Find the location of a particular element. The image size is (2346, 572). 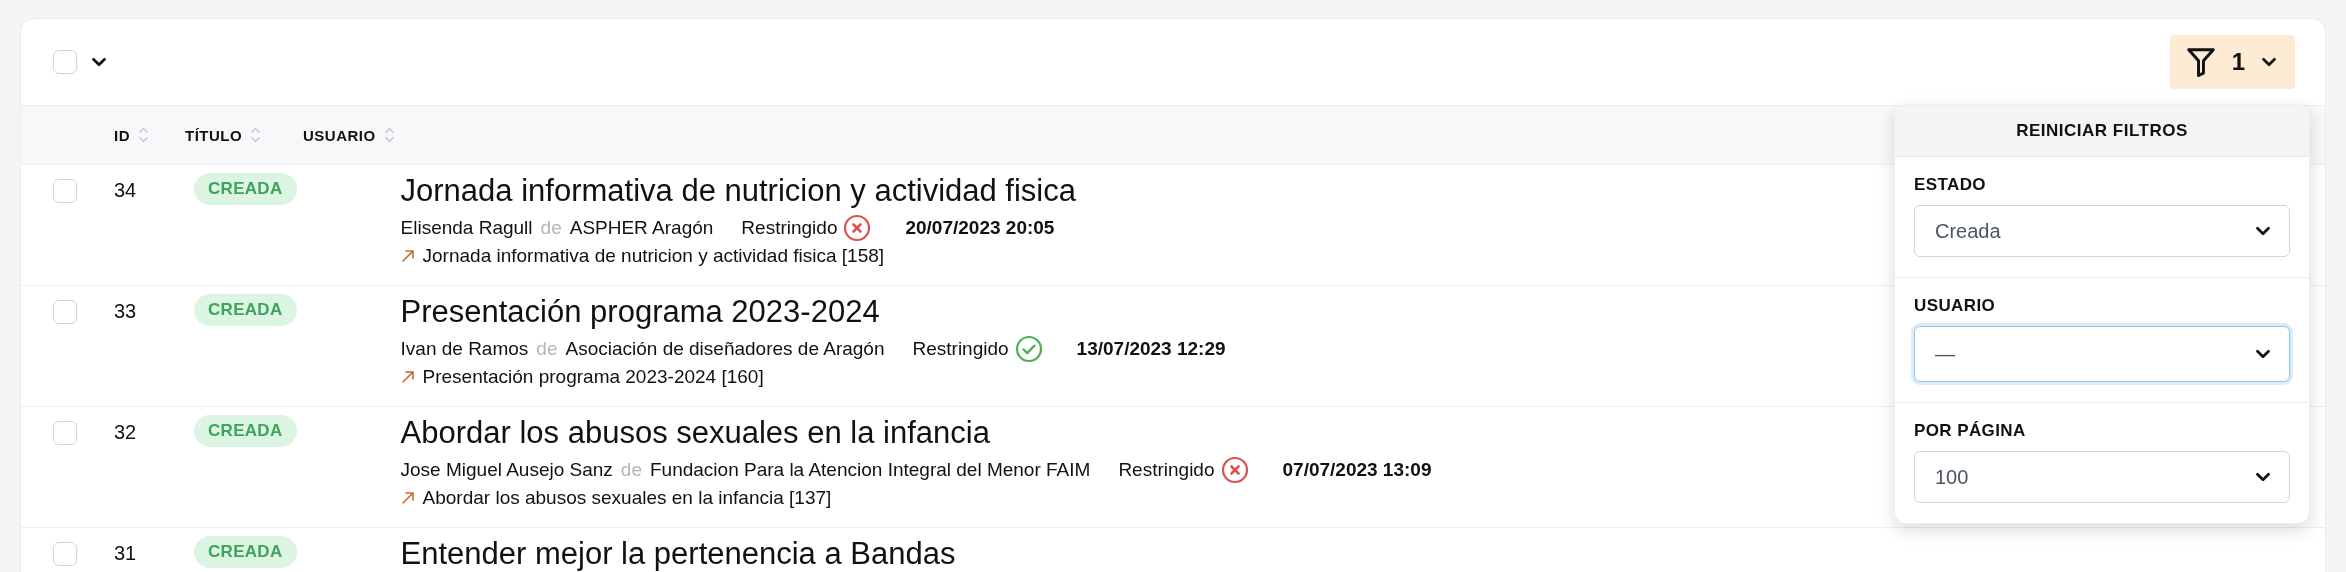

id-cell-text: 33 is located at coordinates (126, 311).